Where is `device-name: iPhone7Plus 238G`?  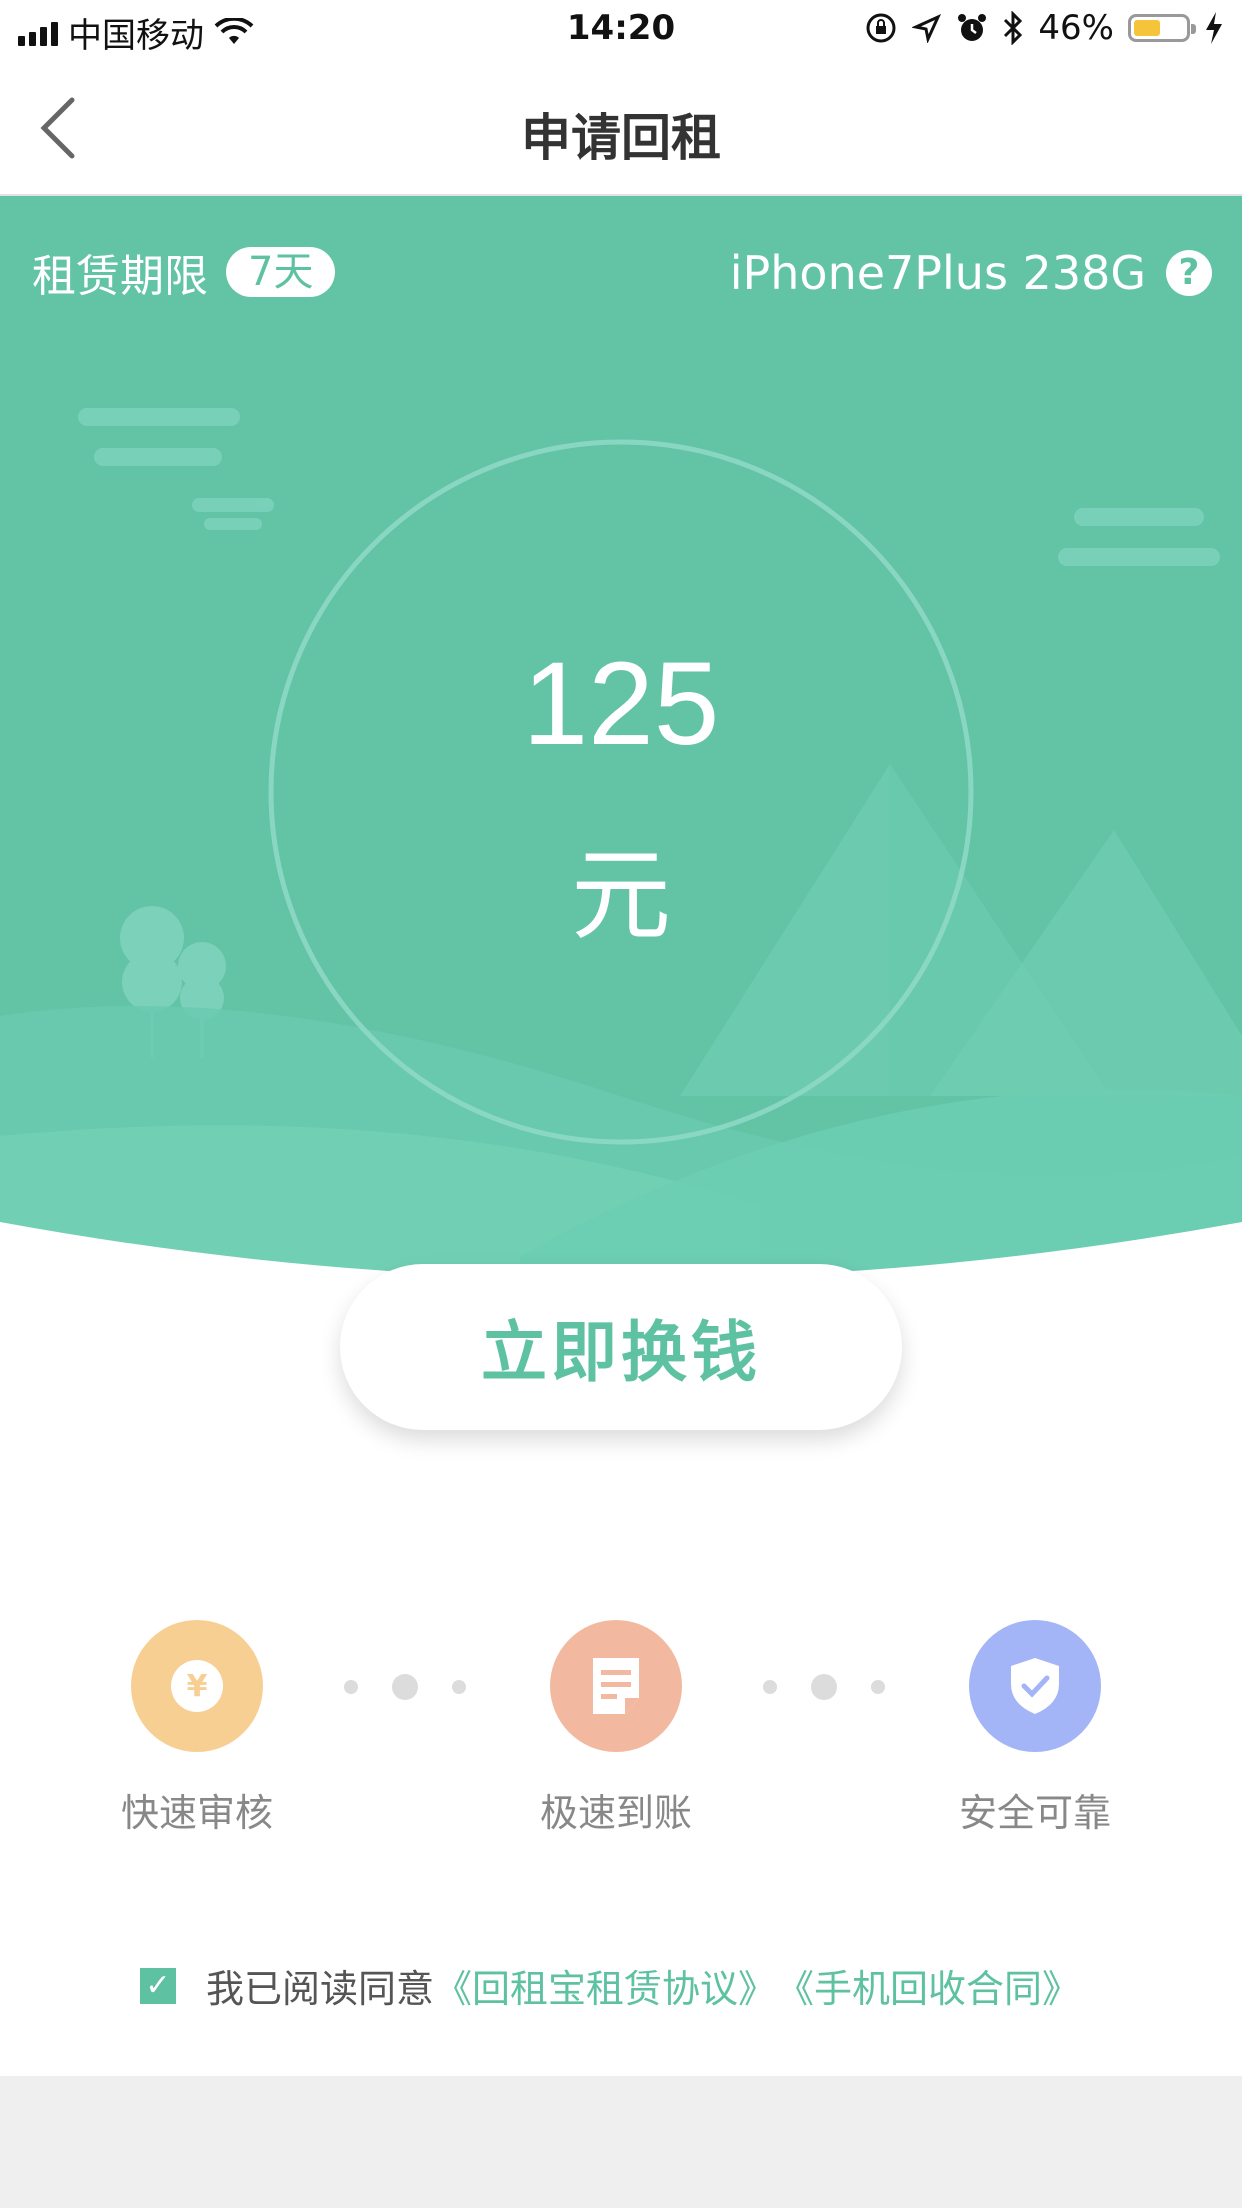 device-name: iPhone7Plus 238G is located at coordinates (937, 273).